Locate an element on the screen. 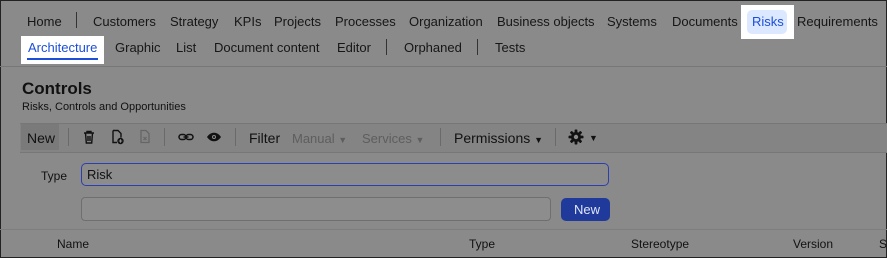  column-header-type: Type is located at coordinates (482, 244).